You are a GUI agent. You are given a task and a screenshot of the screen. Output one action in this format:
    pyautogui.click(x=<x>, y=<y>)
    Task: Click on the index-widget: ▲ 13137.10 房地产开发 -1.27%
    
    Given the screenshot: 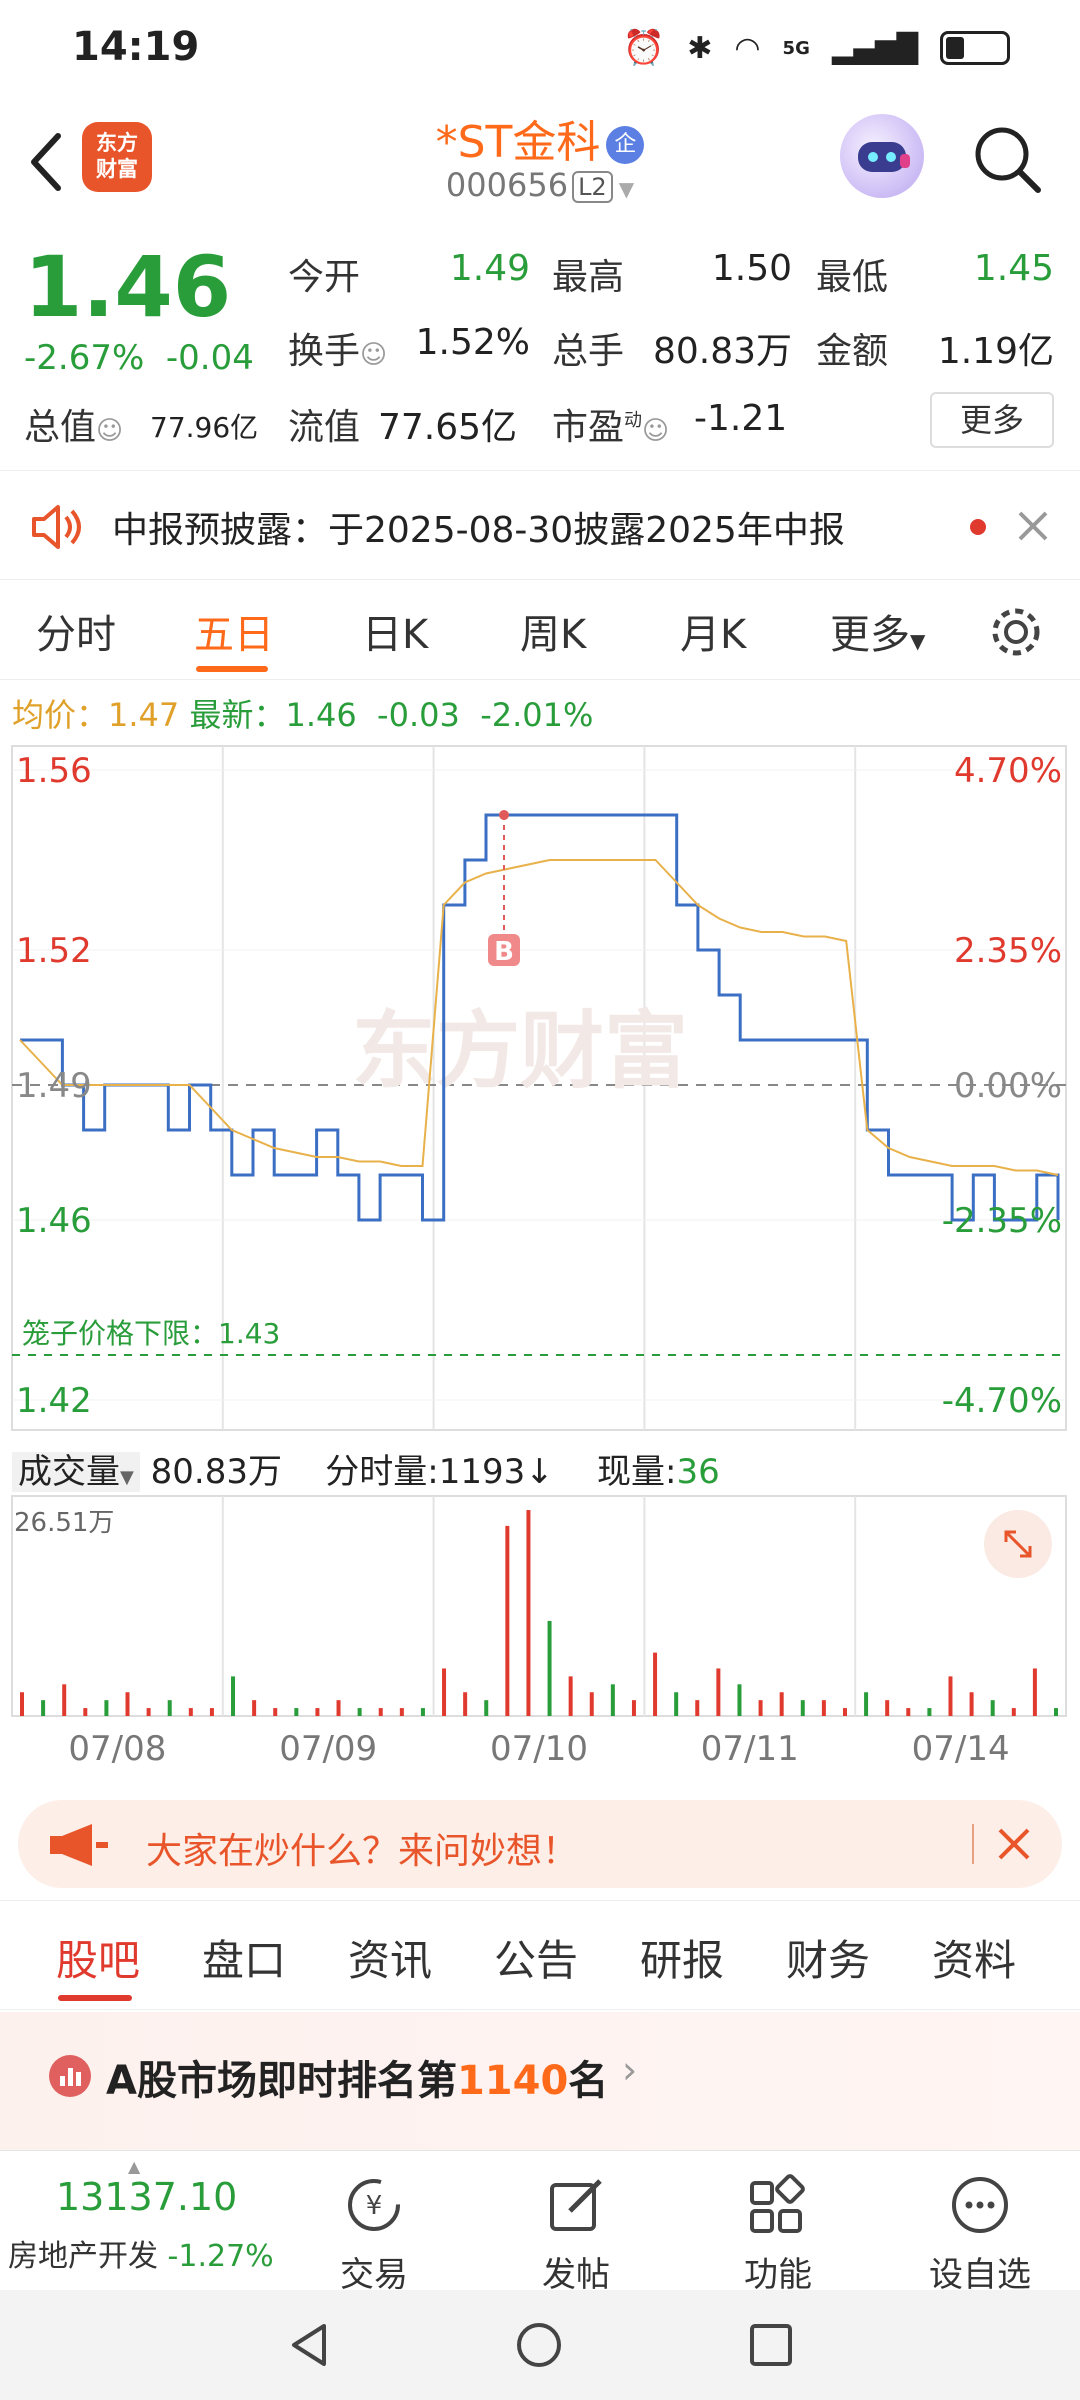 What is the action you would take?
    pyautogui.click(x=140, y=2221)
    